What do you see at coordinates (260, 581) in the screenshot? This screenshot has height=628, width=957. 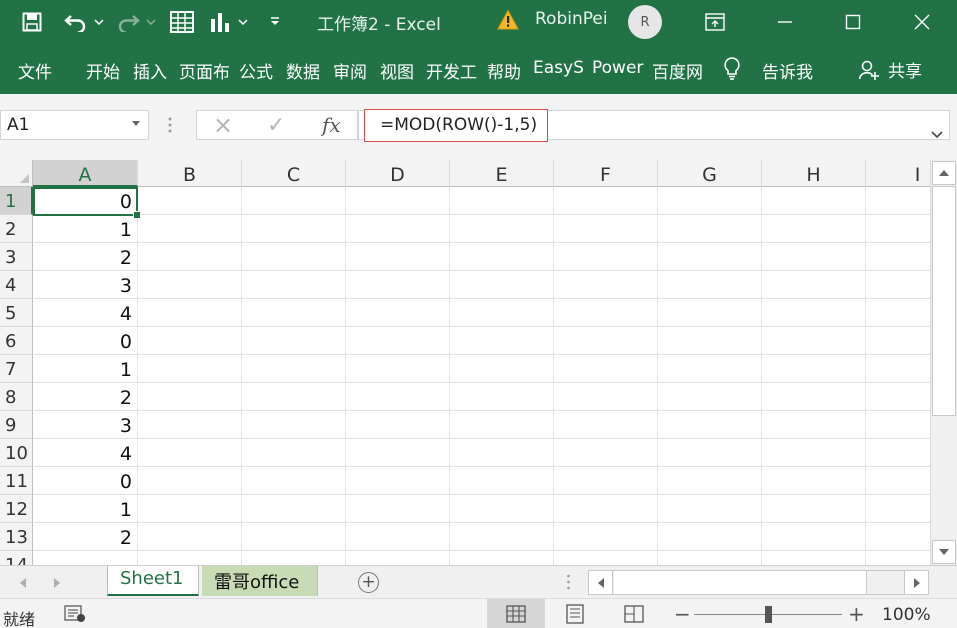 I see `sheet-tab-leige-office: 雷哥office` at bounding box center [260, 581].